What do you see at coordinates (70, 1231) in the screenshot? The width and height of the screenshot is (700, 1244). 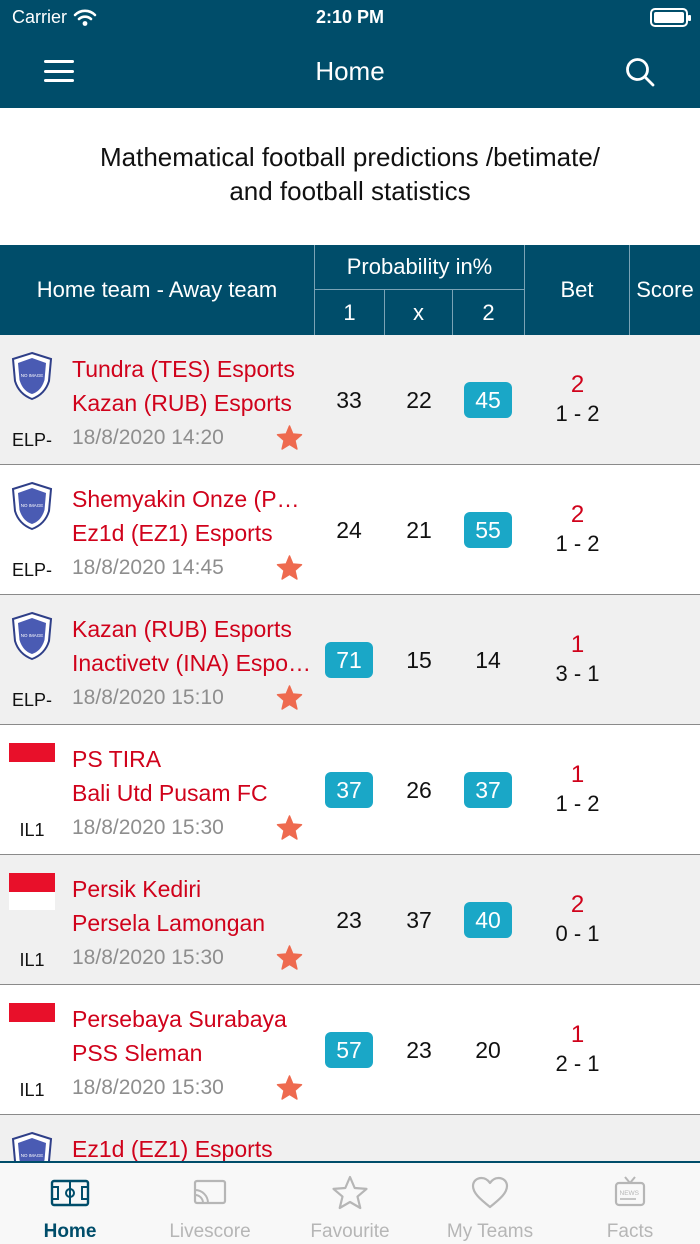 I see `tab-home-label: Home` at bounding box center [70, 1231].